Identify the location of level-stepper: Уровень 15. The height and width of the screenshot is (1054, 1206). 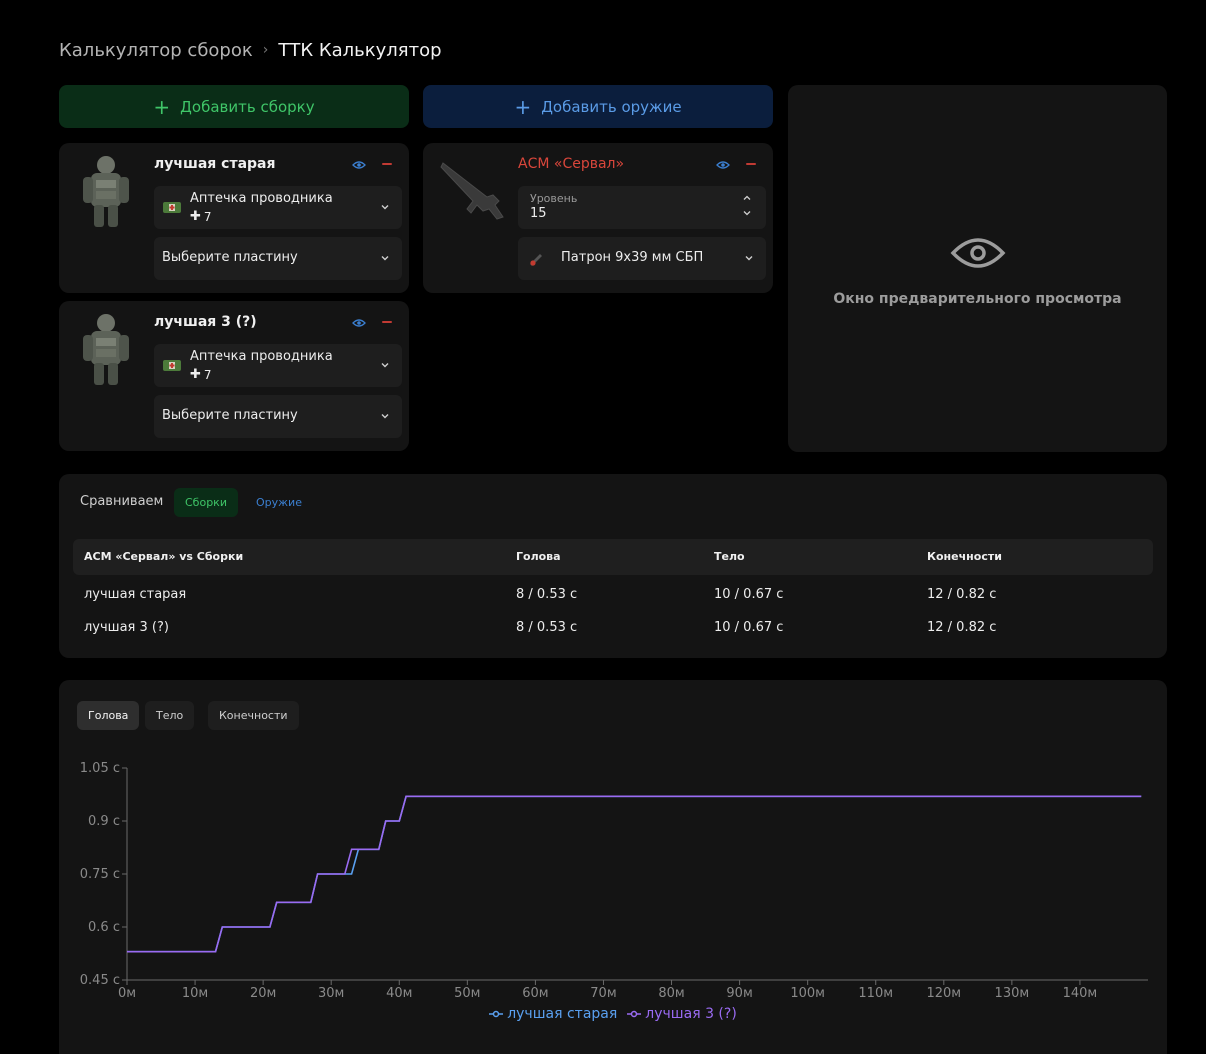
(642, 207).